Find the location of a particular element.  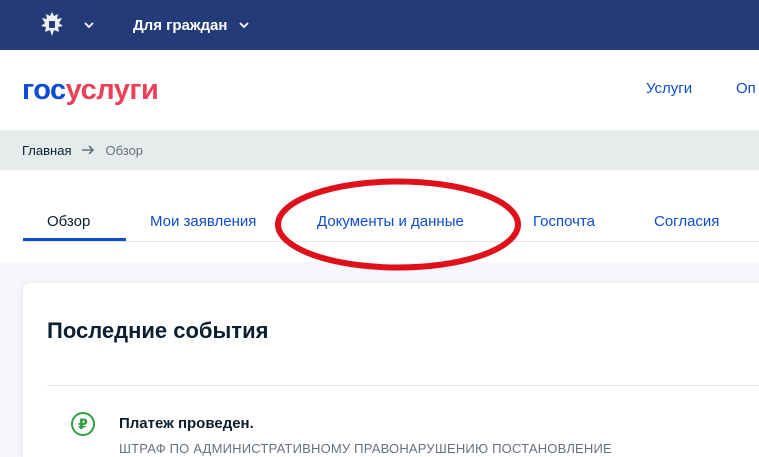

nav-link-services: Услуги is located at coordinates (669, 88).